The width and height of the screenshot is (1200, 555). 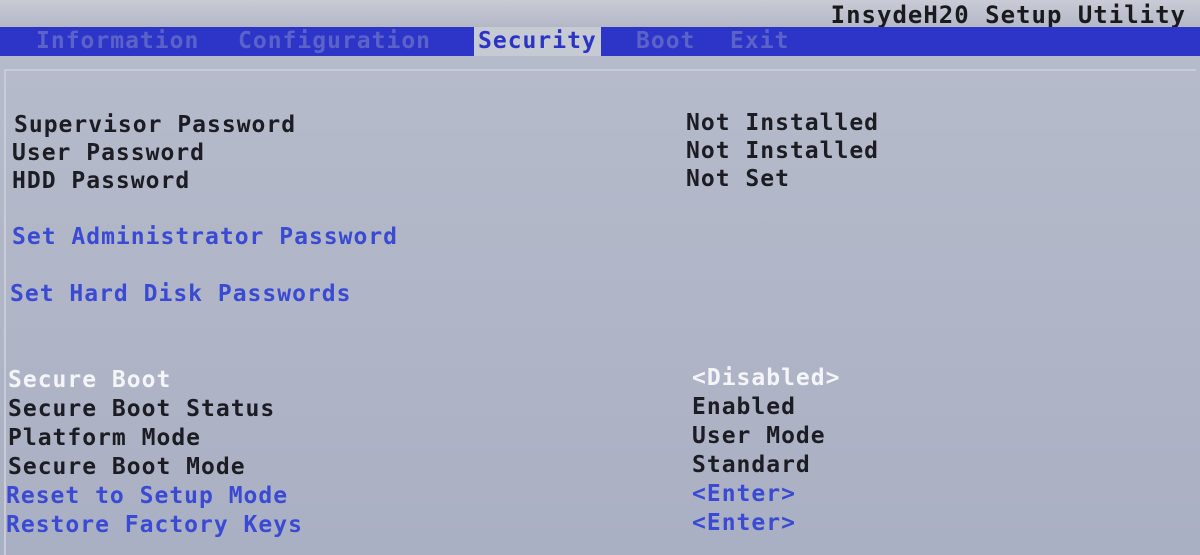 What do you see at coordinates (766, 378) in the screenshot?
I see `secure-boot-value: <Disabled>` at bounding box center [766, 378].